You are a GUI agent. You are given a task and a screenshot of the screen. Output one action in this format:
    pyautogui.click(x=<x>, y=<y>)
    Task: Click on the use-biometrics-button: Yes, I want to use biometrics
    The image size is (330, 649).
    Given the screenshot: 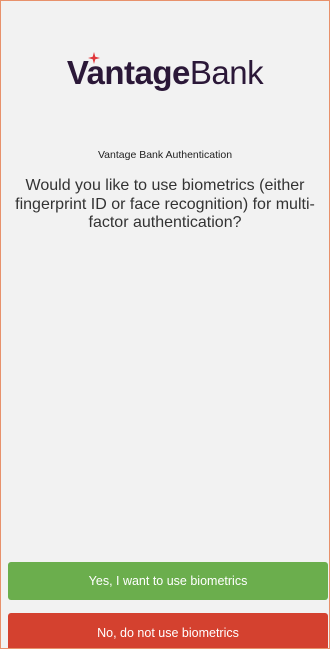 What is the action you would take?
    pyautogui.click(x=168, y=581)
    